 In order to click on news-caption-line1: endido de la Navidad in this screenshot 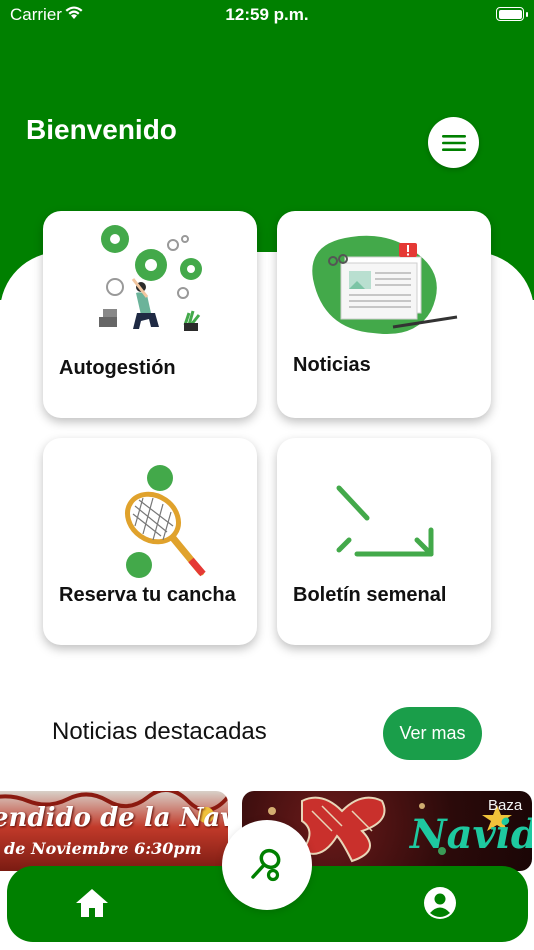, I will do `click(114, 818)`.